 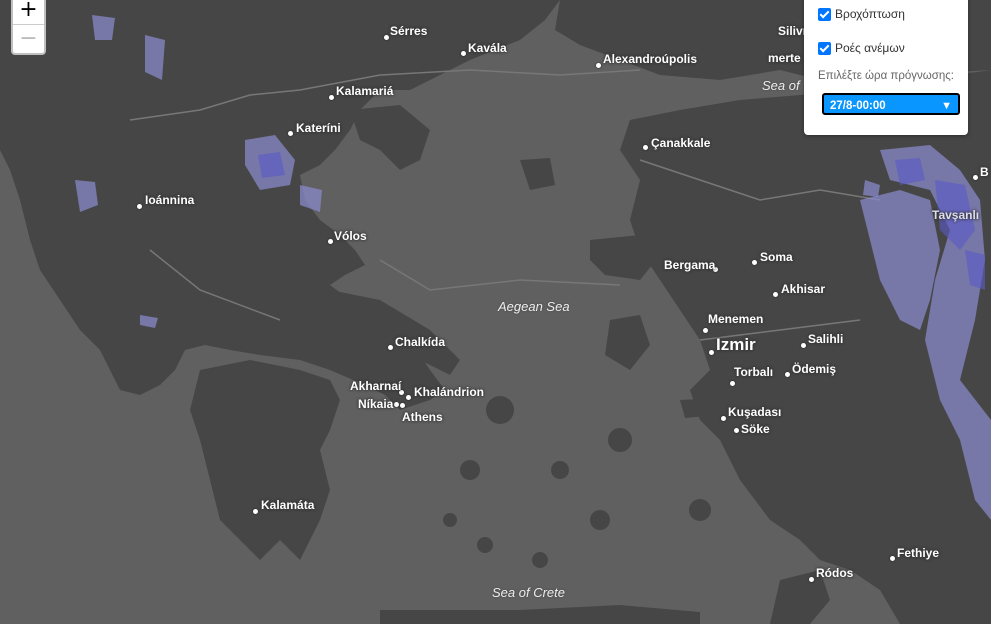 What do you see at coordinates (918, 553) in the screenshot?
I see `city-fethiye: Fethiye` at bounding box center [918, 553].